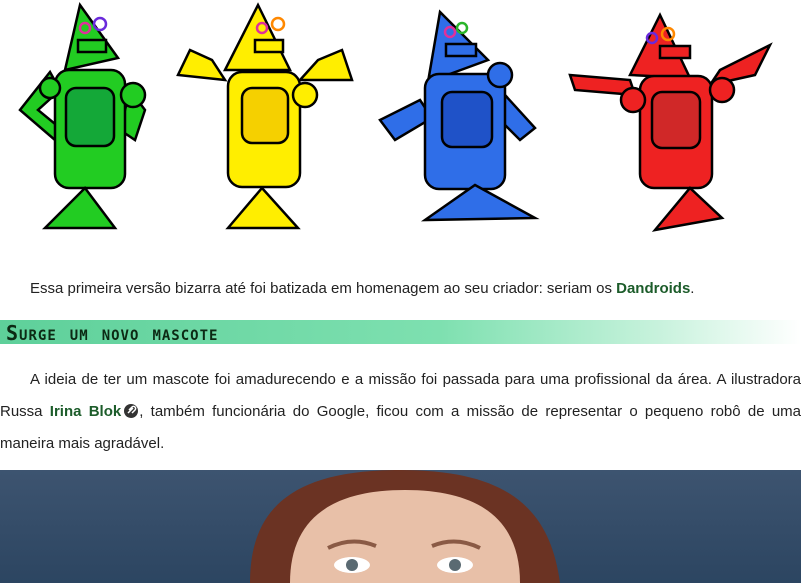 Image resolution: width=801 pixels, height=583 pixels. Describe the element at coordinates (85, 411) in the screenshot. I see `irina-blok-link: Irina Blok` at that location.